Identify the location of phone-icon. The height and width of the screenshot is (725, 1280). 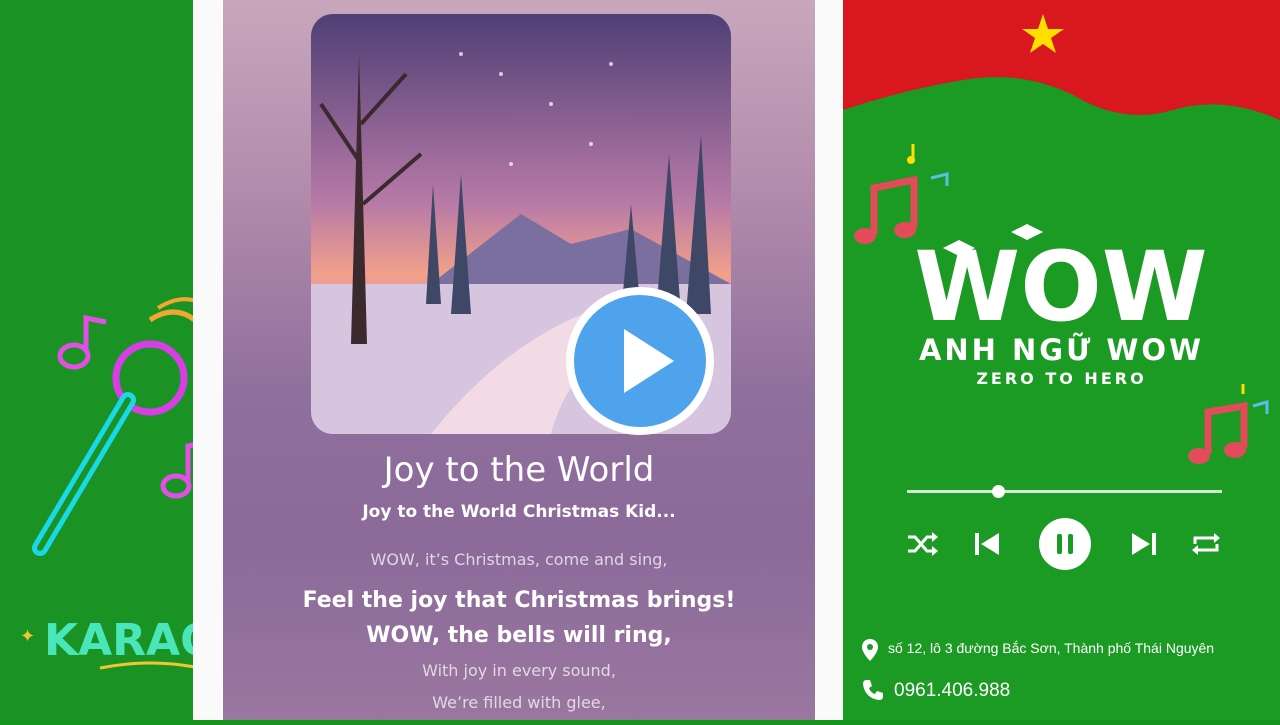
(873, 690).